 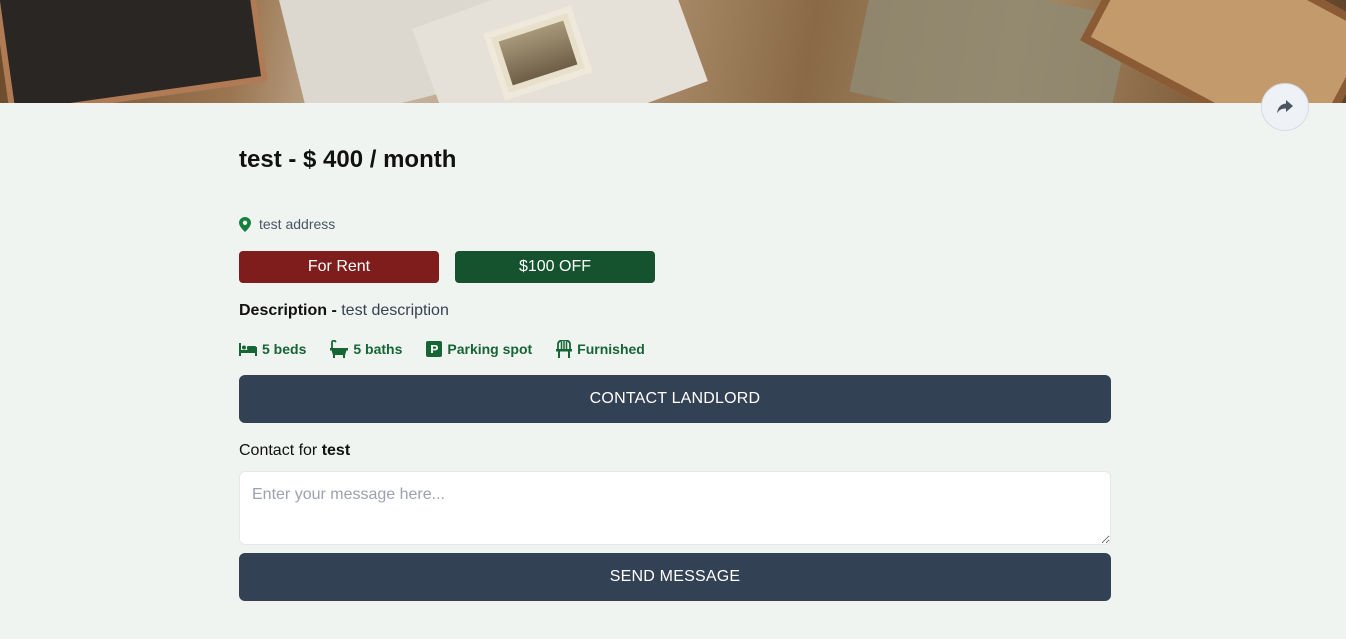 What do you see at coordinates (675, 399) in the screenshot?
I see `contact-landlord-button: CONTACT LANDLORD` at bounding box center [675, 399].